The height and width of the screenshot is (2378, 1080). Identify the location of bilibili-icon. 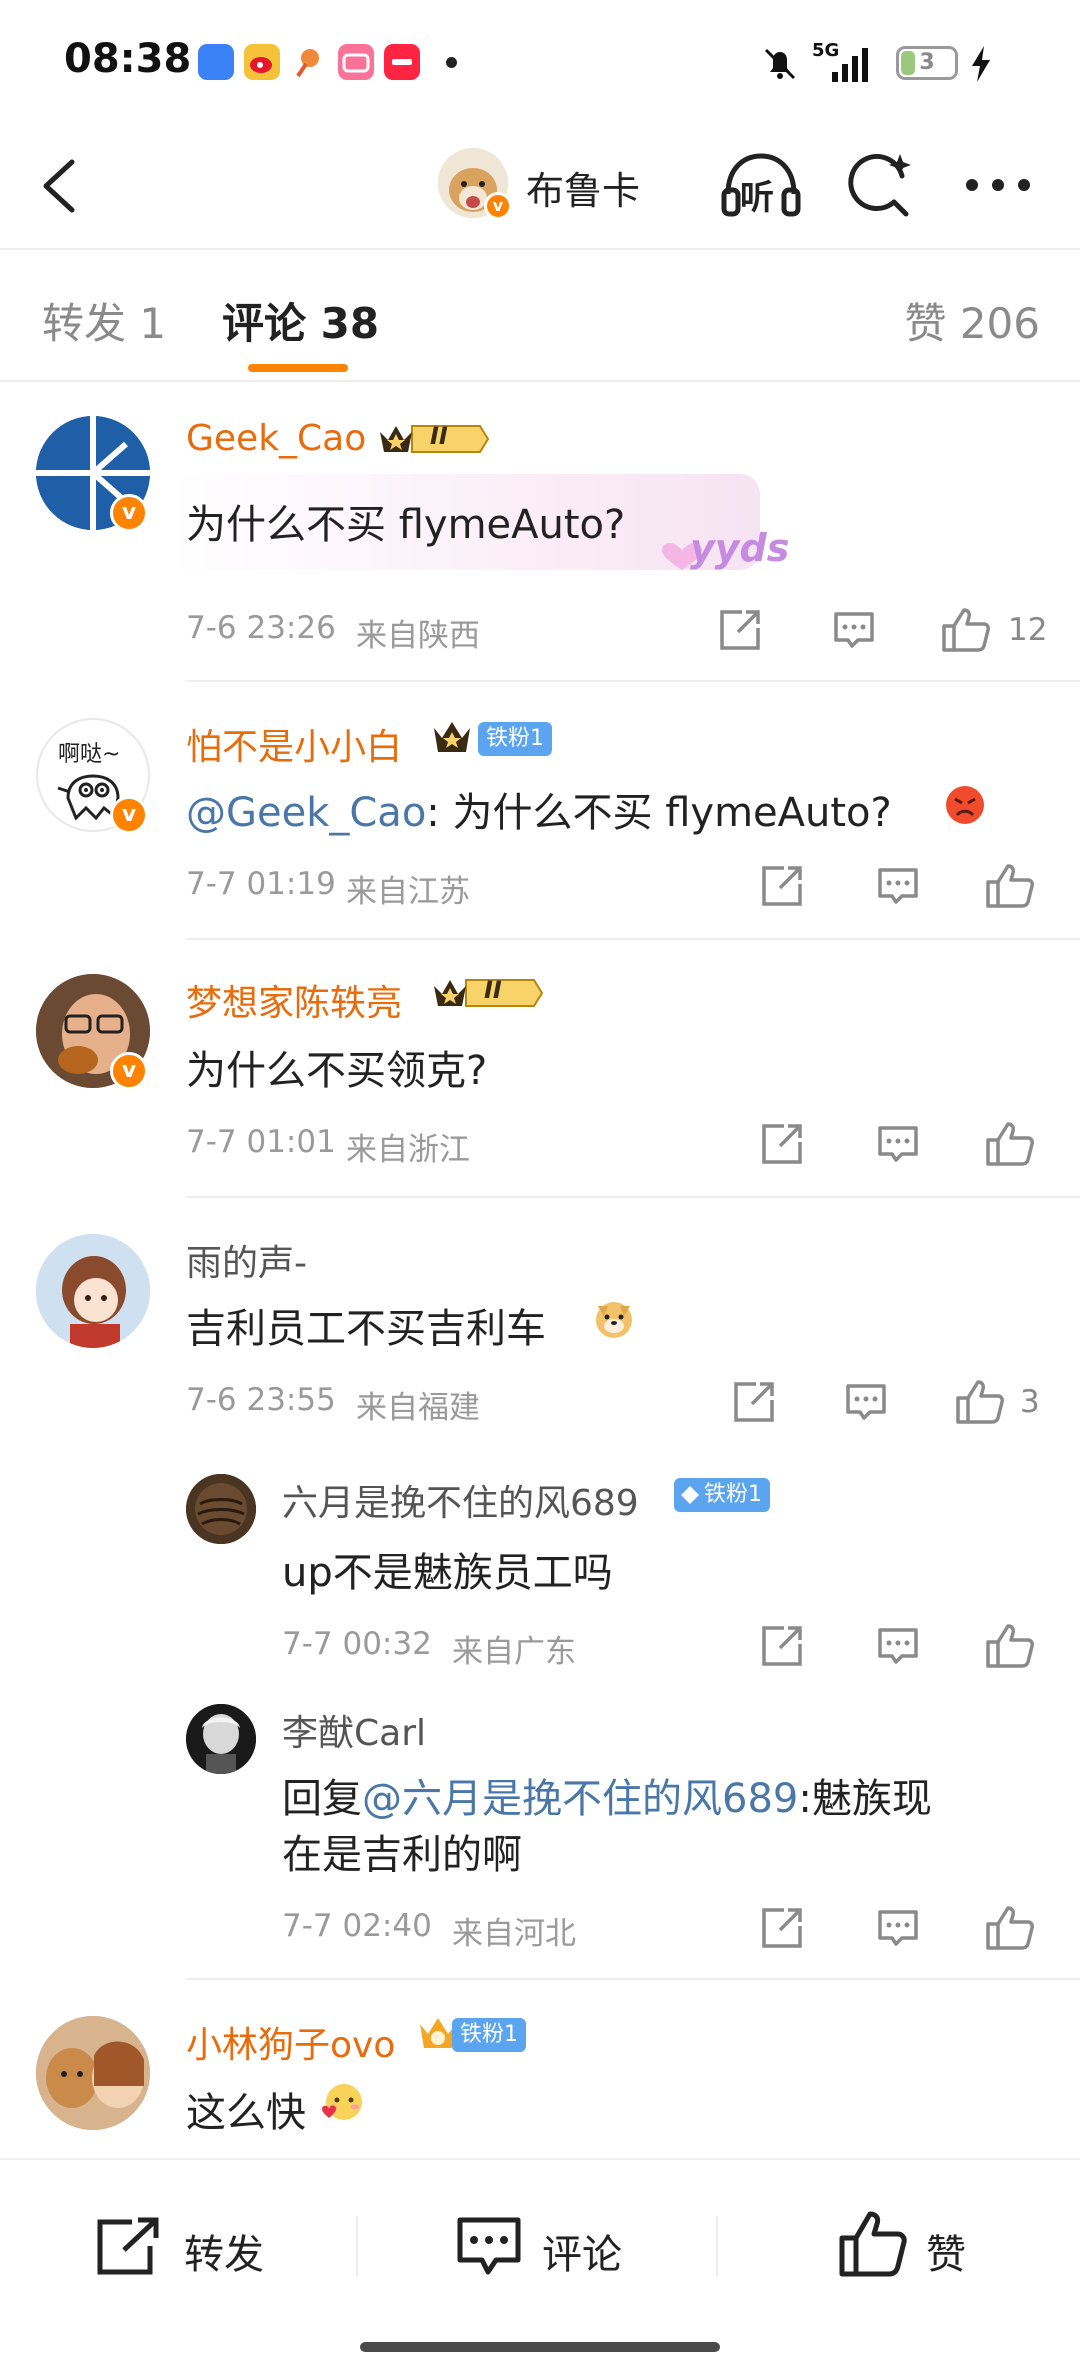
(356, 62).